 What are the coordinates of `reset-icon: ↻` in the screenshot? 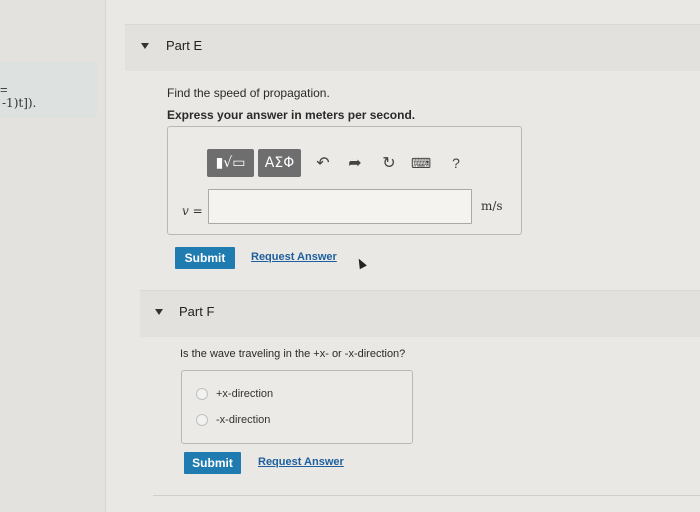 It's located at (389, 163).